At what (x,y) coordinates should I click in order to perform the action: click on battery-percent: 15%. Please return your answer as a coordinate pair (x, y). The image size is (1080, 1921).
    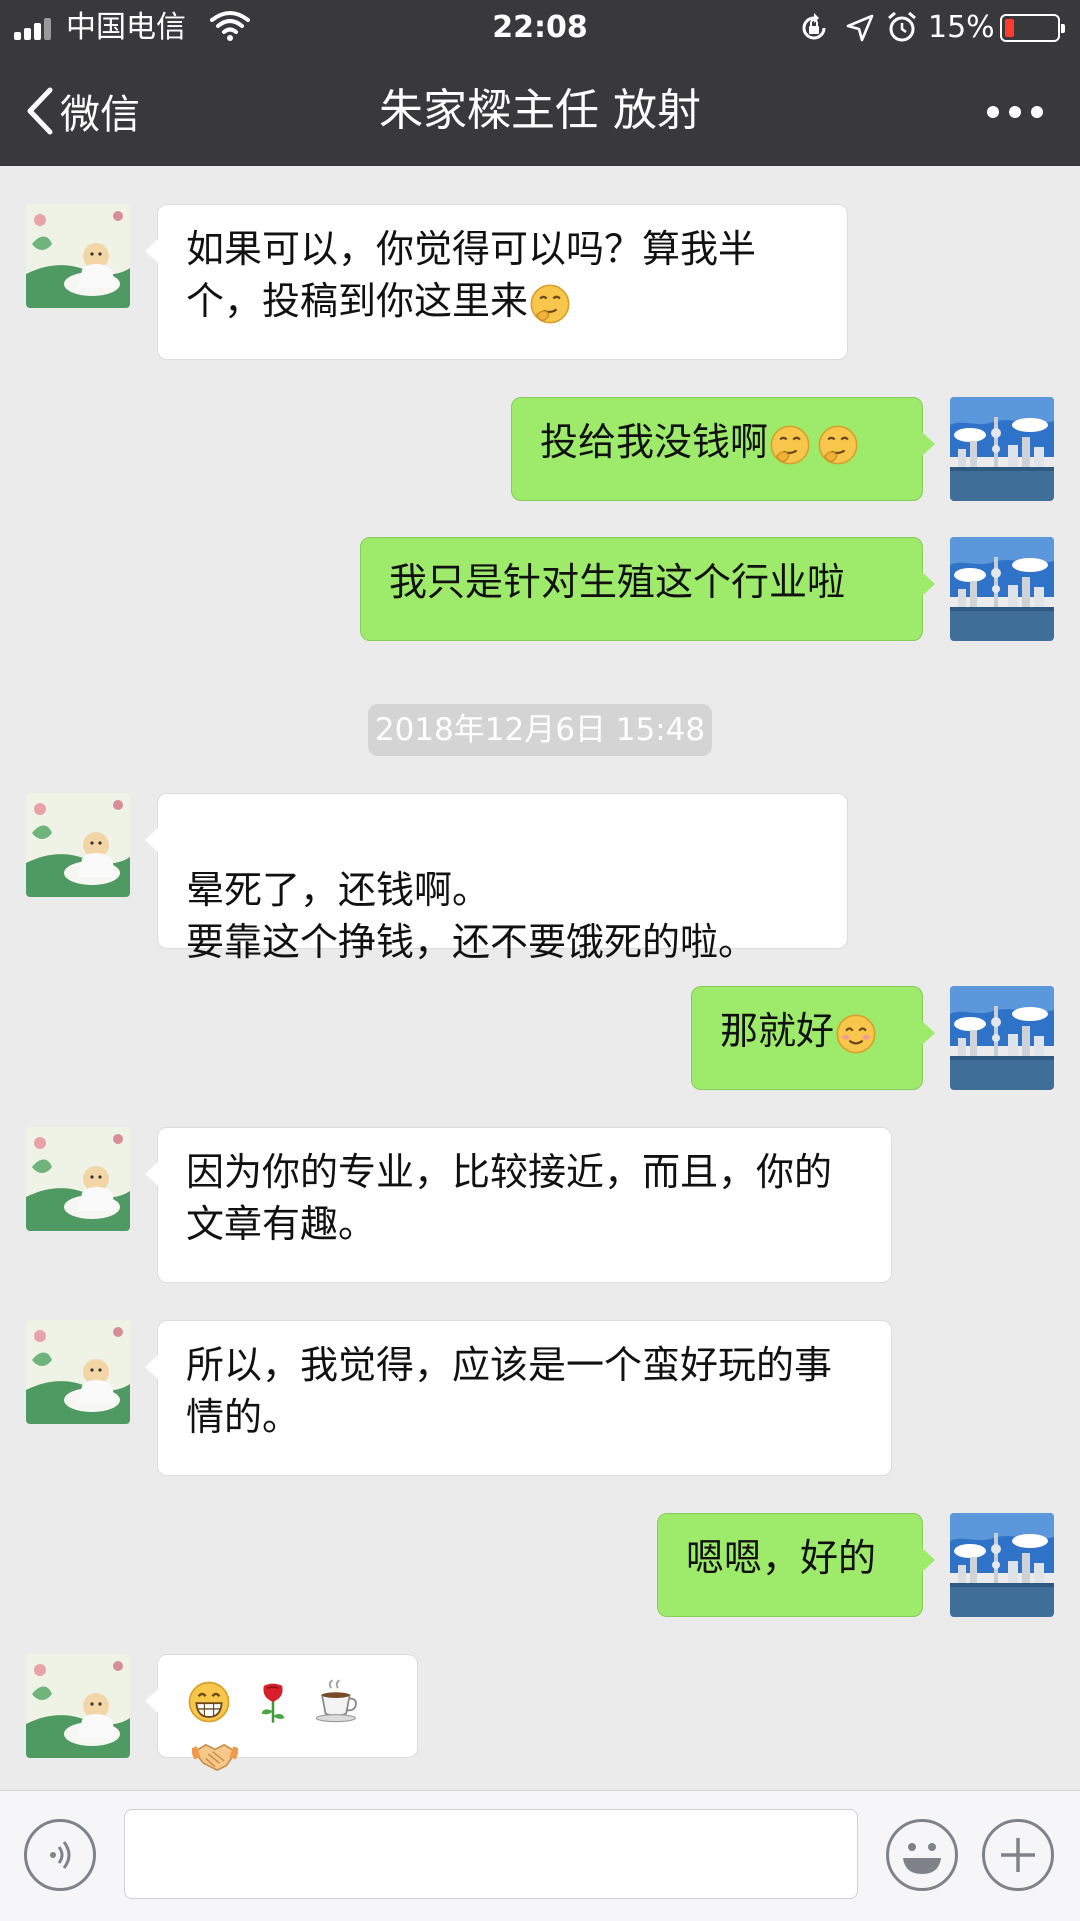
    Looking at the image, I should click on (961, 27).